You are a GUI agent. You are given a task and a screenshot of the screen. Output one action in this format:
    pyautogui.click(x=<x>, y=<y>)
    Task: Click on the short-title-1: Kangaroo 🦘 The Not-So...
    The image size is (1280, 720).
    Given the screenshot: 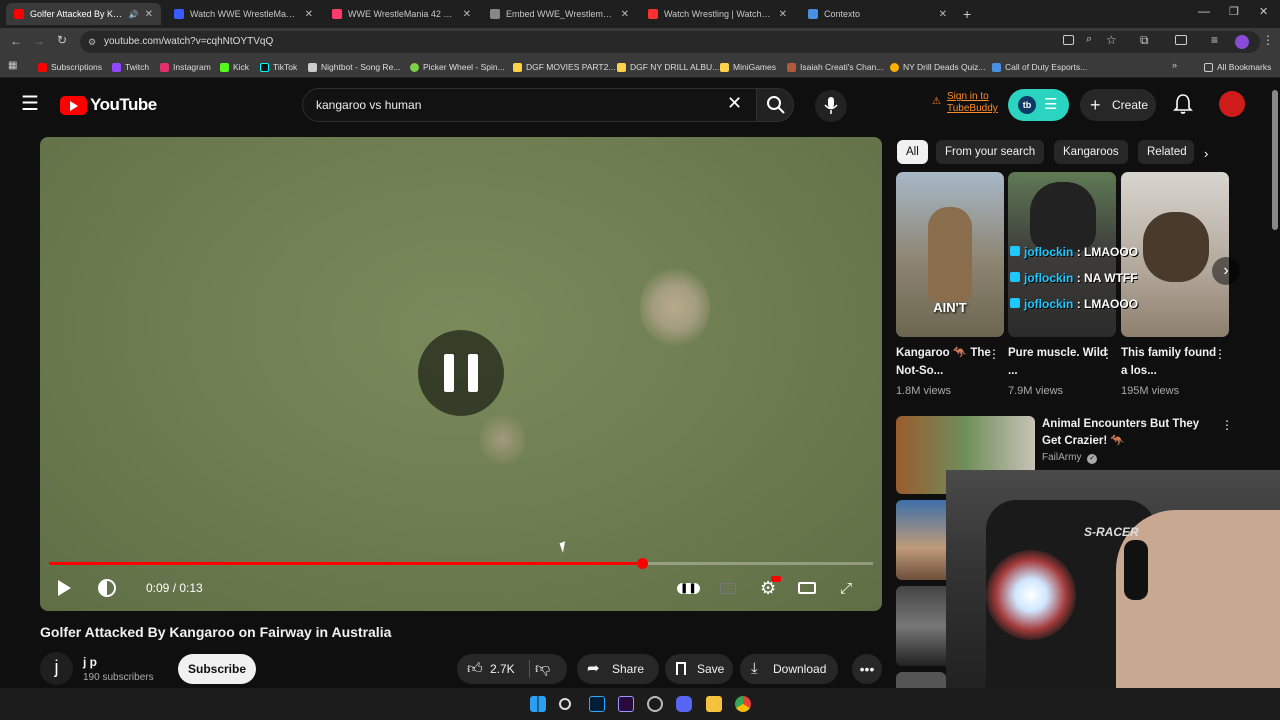 What is the action you would take?
    pyautogui.click(x=946, y=362)
    